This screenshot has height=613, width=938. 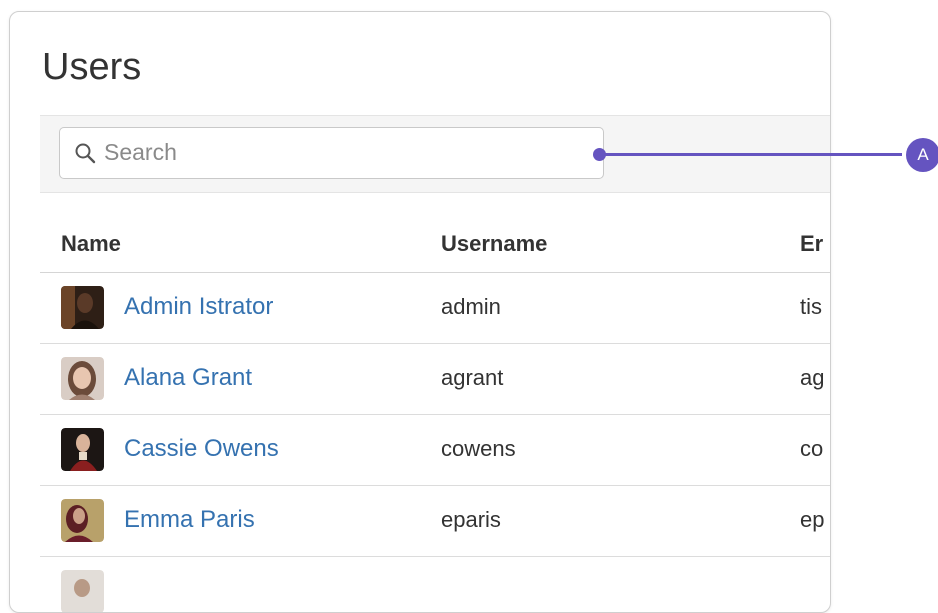 I want to click on table-row: Cassie Owens cowens co, so click(x=435, y=450).